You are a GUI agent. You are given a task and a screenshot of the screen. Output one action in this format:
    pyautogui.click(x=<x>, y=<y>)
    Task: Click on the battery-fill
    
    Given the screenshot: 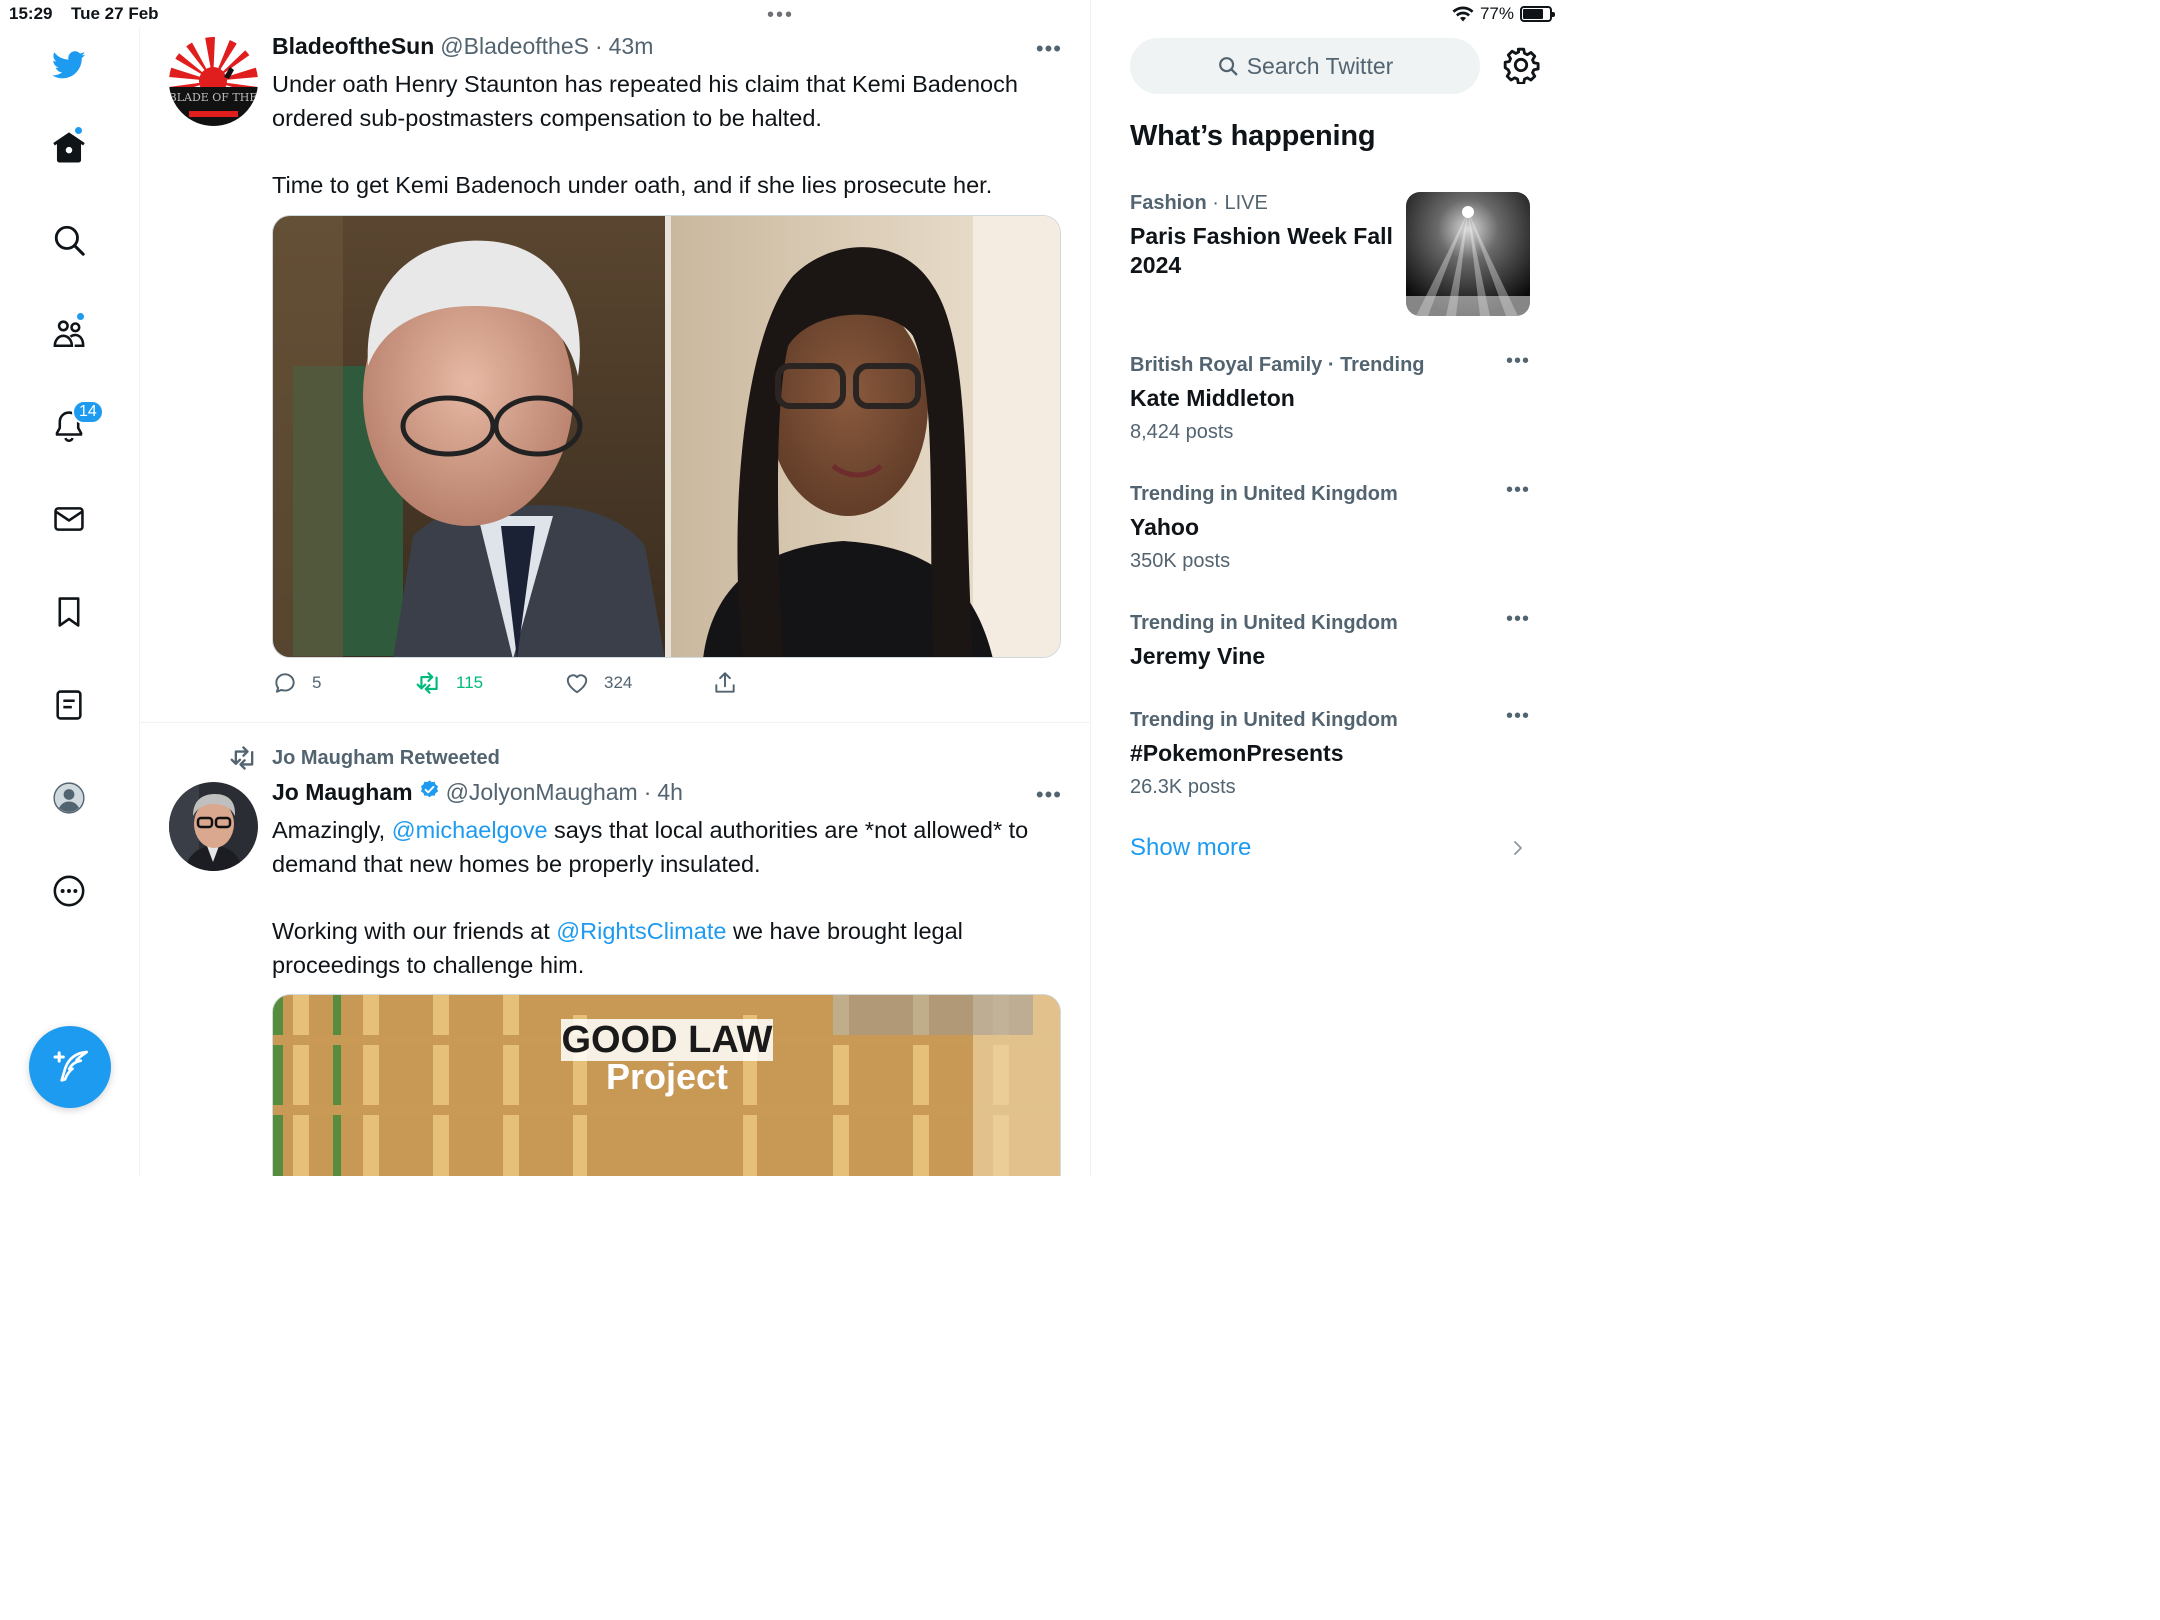 What is the action you would take?
    pyautogui.click(x=1533, y=14)
    